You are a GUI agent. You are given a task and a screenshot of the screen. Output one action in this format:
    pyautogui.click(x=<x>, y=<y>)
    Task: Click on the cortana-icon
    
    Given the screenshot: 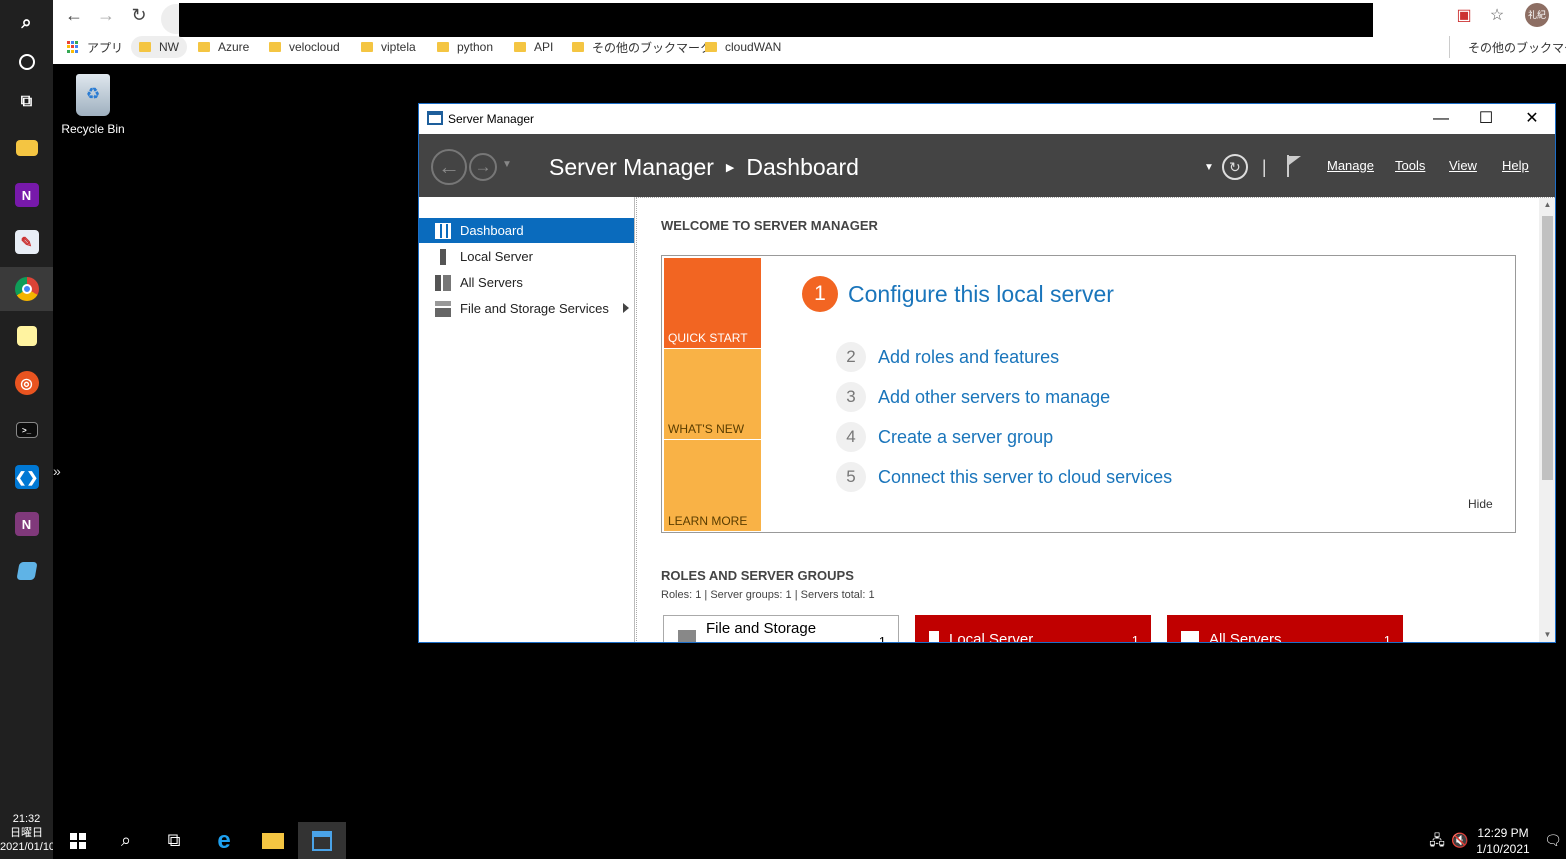 What is the action you would take?
    pyautogui.click(x=26, y=62)
    